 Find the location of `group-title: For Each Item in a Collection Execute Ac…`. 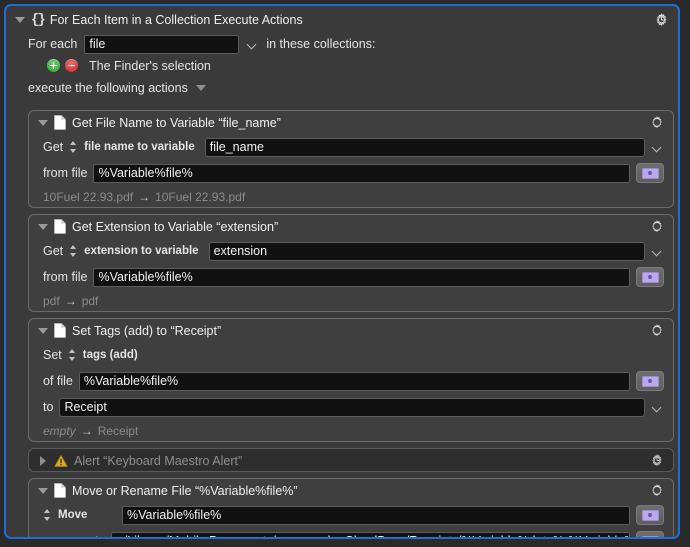

group-title: For Each Item in a Collection Execute Ac… is located at coordinates (176, 19).